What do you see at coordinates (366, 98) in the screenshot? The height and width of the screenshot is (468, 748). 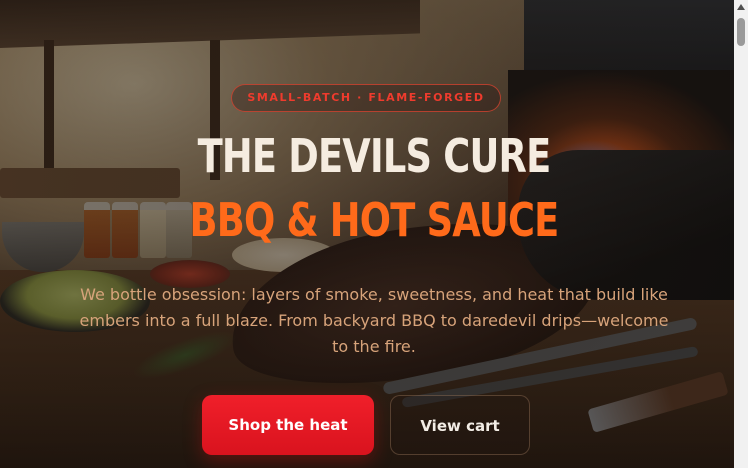 I see `tagline-badge: SMALL-BATCH · FLAME-FORGED` at bounding box center [366, 98].